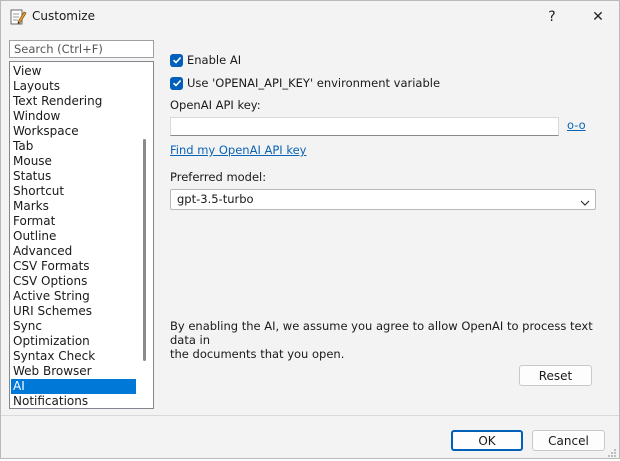  I want to click on sidebar-item-marks: Marks, so click(73, 206).